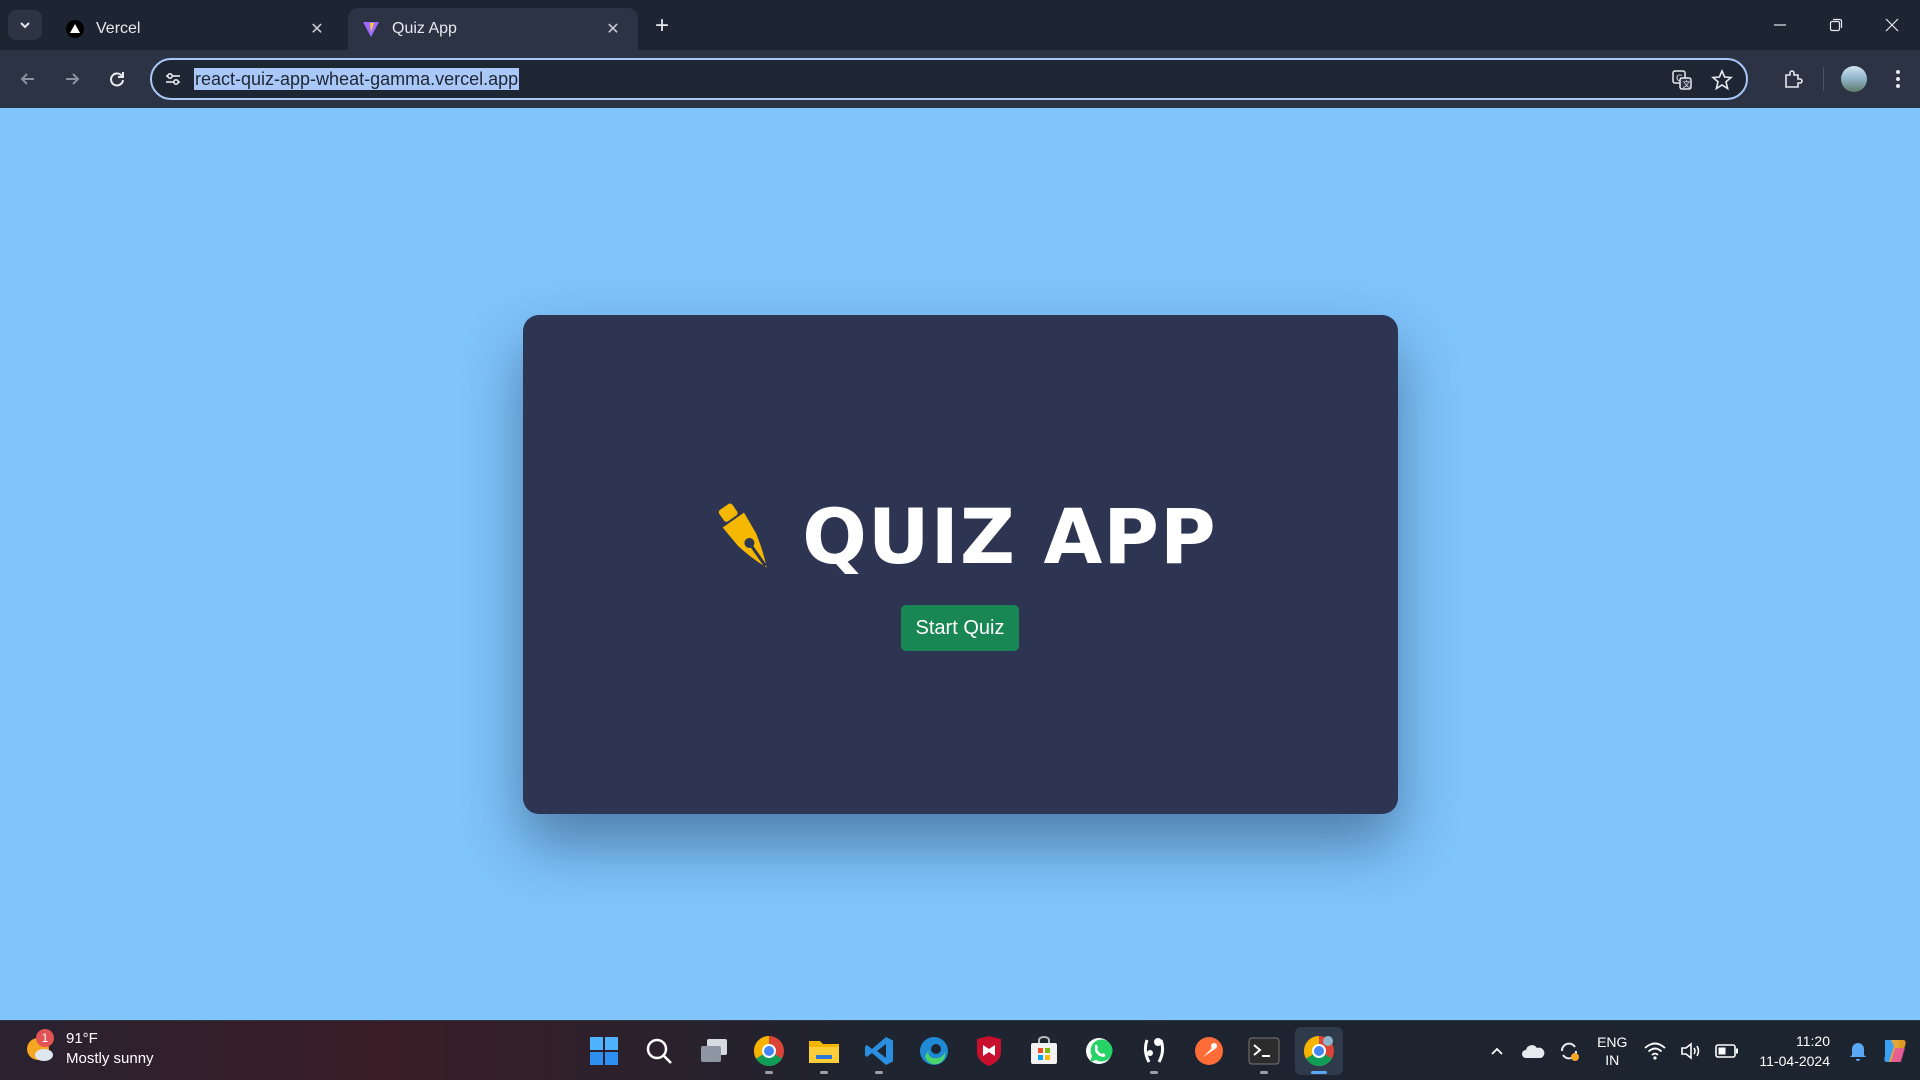 The height and width of the screenshot is (1080, 1920). I want to click on url-text: react-quiz-app-wheat-gamma.vercel.app, so click(357, 79).